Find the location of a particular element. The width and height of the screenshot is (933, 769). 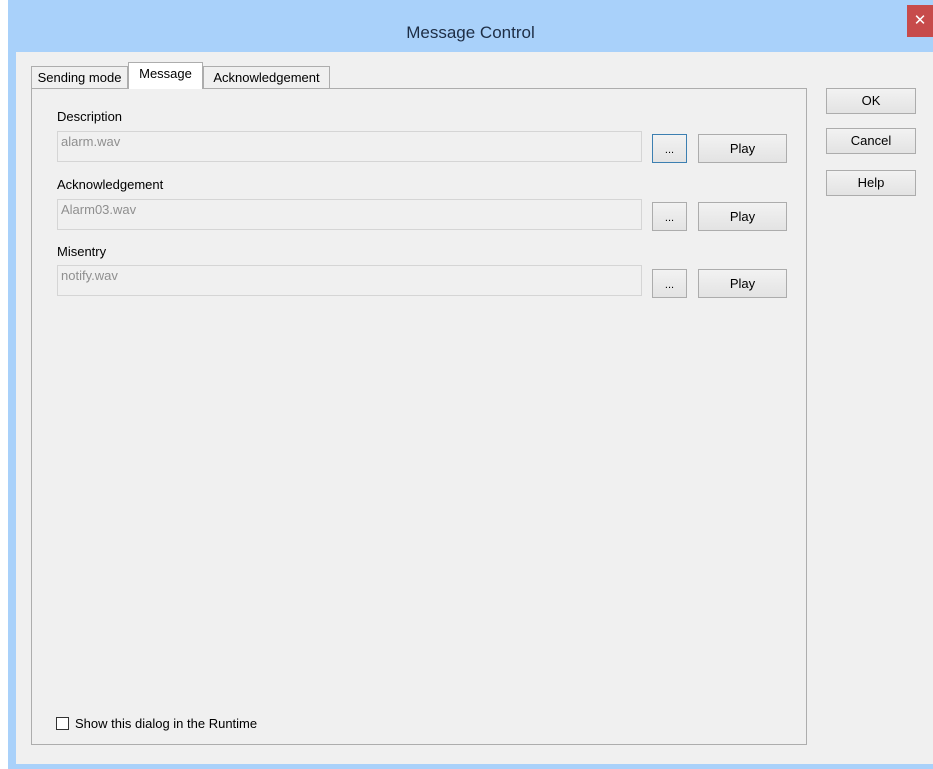

ok-button: OK is located at coordinates (871, 101).